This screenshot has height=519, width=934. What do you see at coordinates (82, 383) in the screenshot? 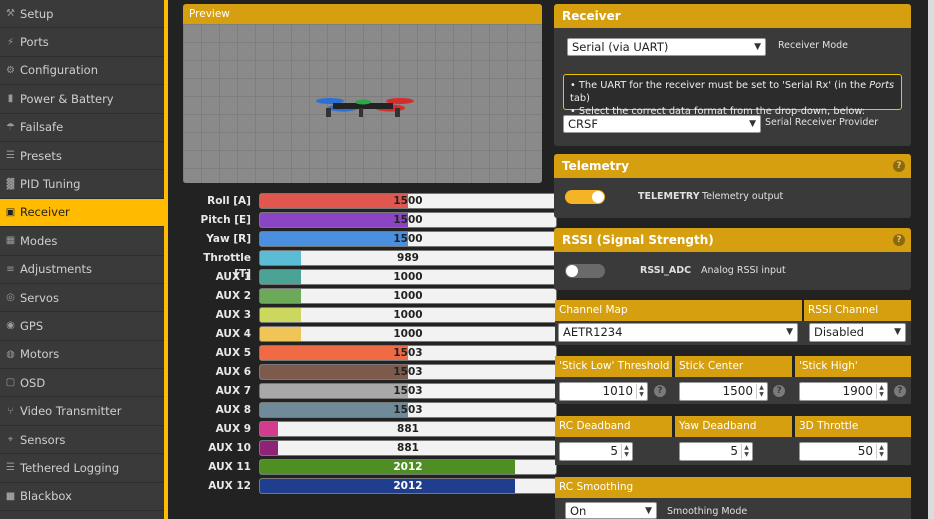
I see `sidebar-item-osd: ▢ OSD` at bounding box center [82, 383].